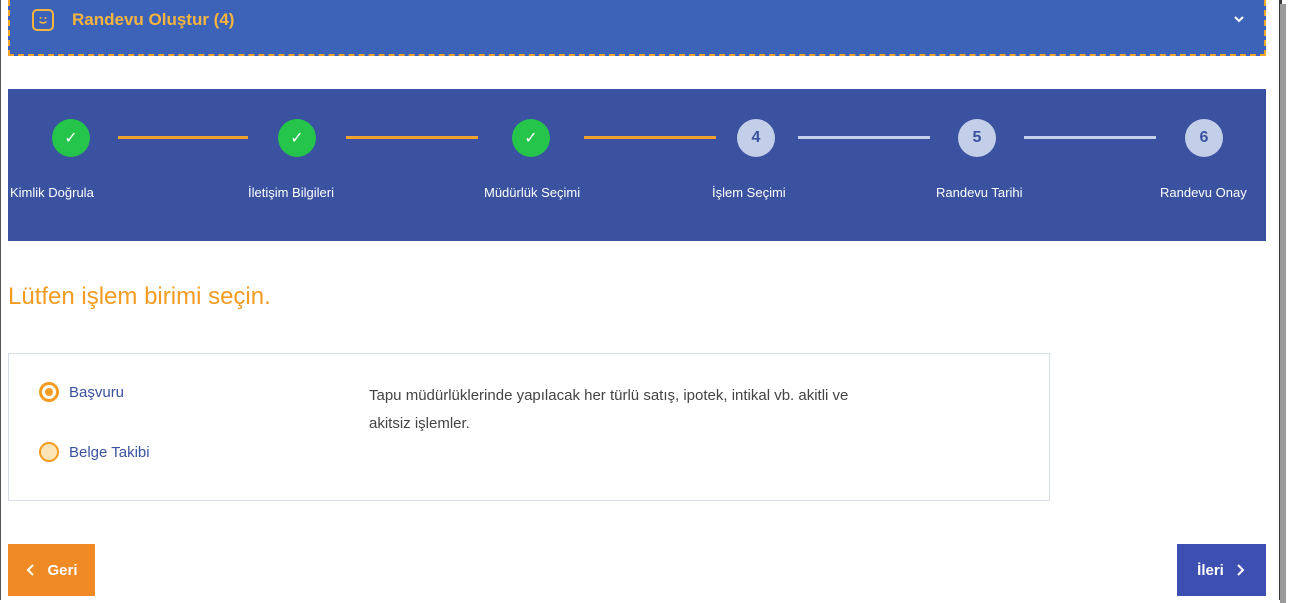 This screenshot has height=603, width=1290. I want to click on option-label: Başvuru, so click(97, 392).